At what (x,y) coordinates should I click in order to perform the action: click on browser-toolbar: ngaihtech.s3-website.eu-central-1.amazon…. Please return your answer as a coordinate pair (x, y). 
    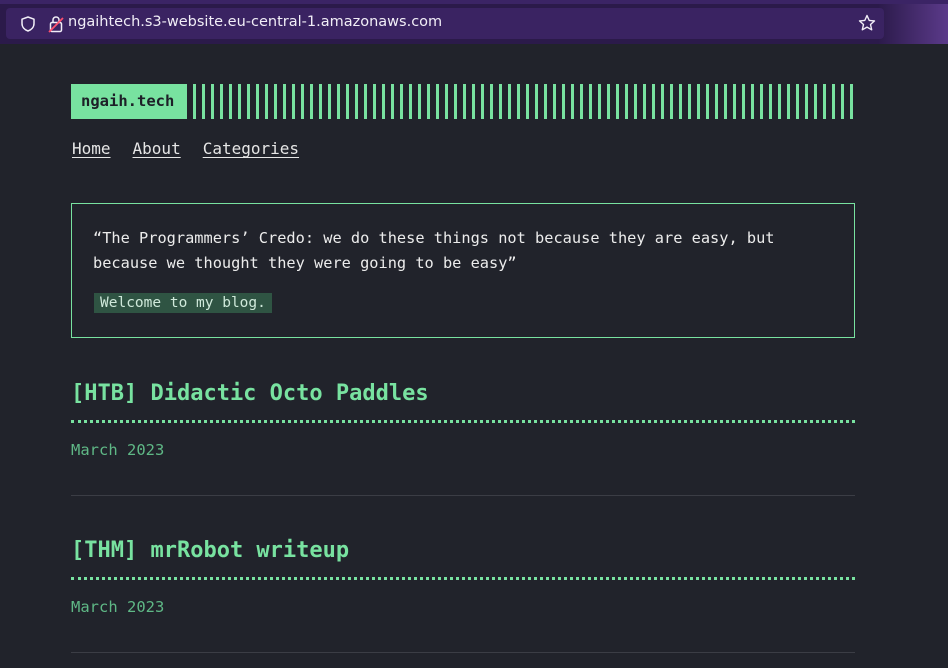
    Looking at the image, I should click on (474, 22).